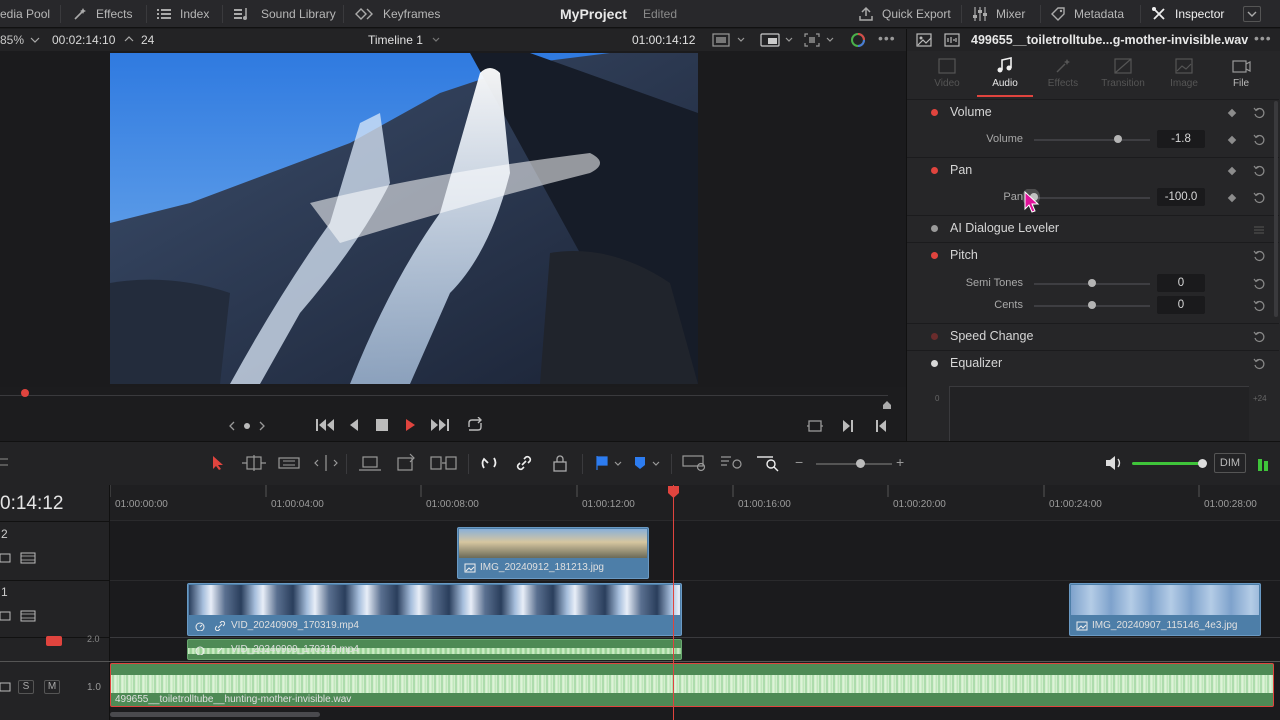 Image resolution: width=1280 pixels, height=720 pixels. I want to click on insert-clip-icon, so click(370, 463).